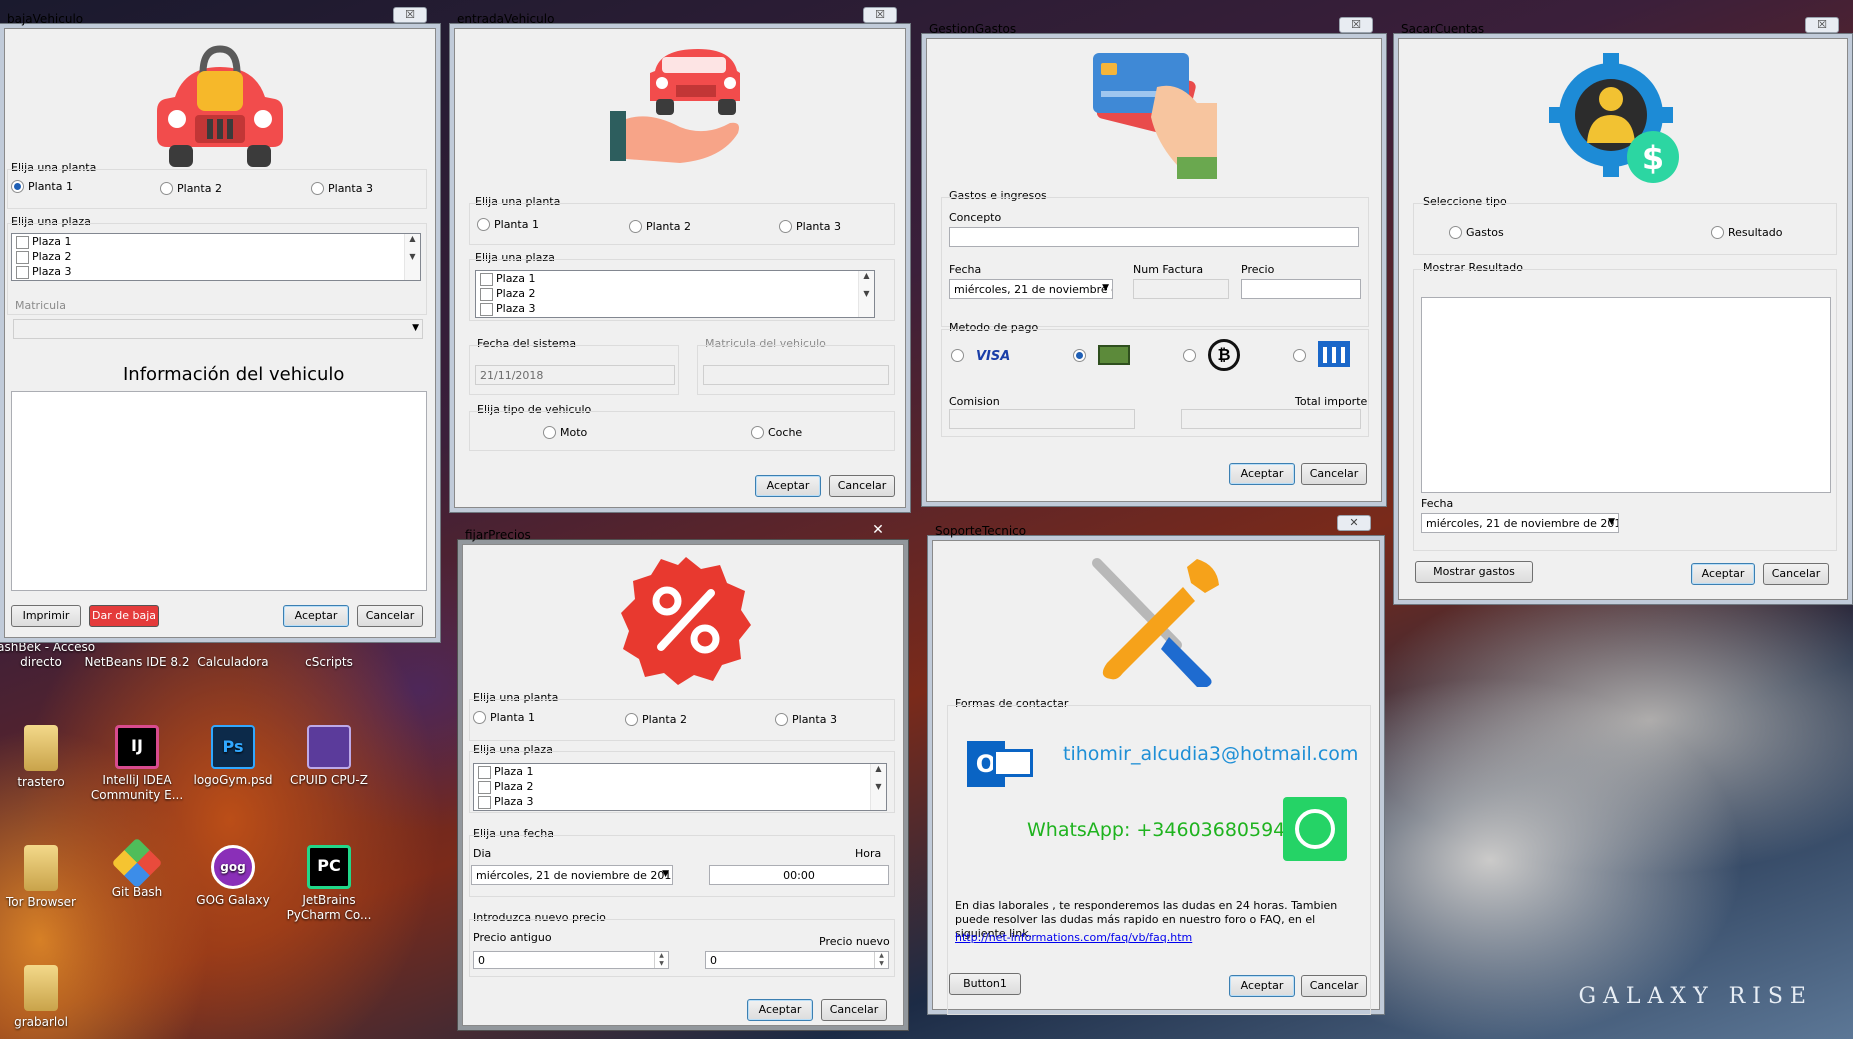  What do you see at coordinates (1156, 830) in the screenshot?
I see `whatsapp-link: WhatsApp: +34603680594` at bounding box center [1156, 830].